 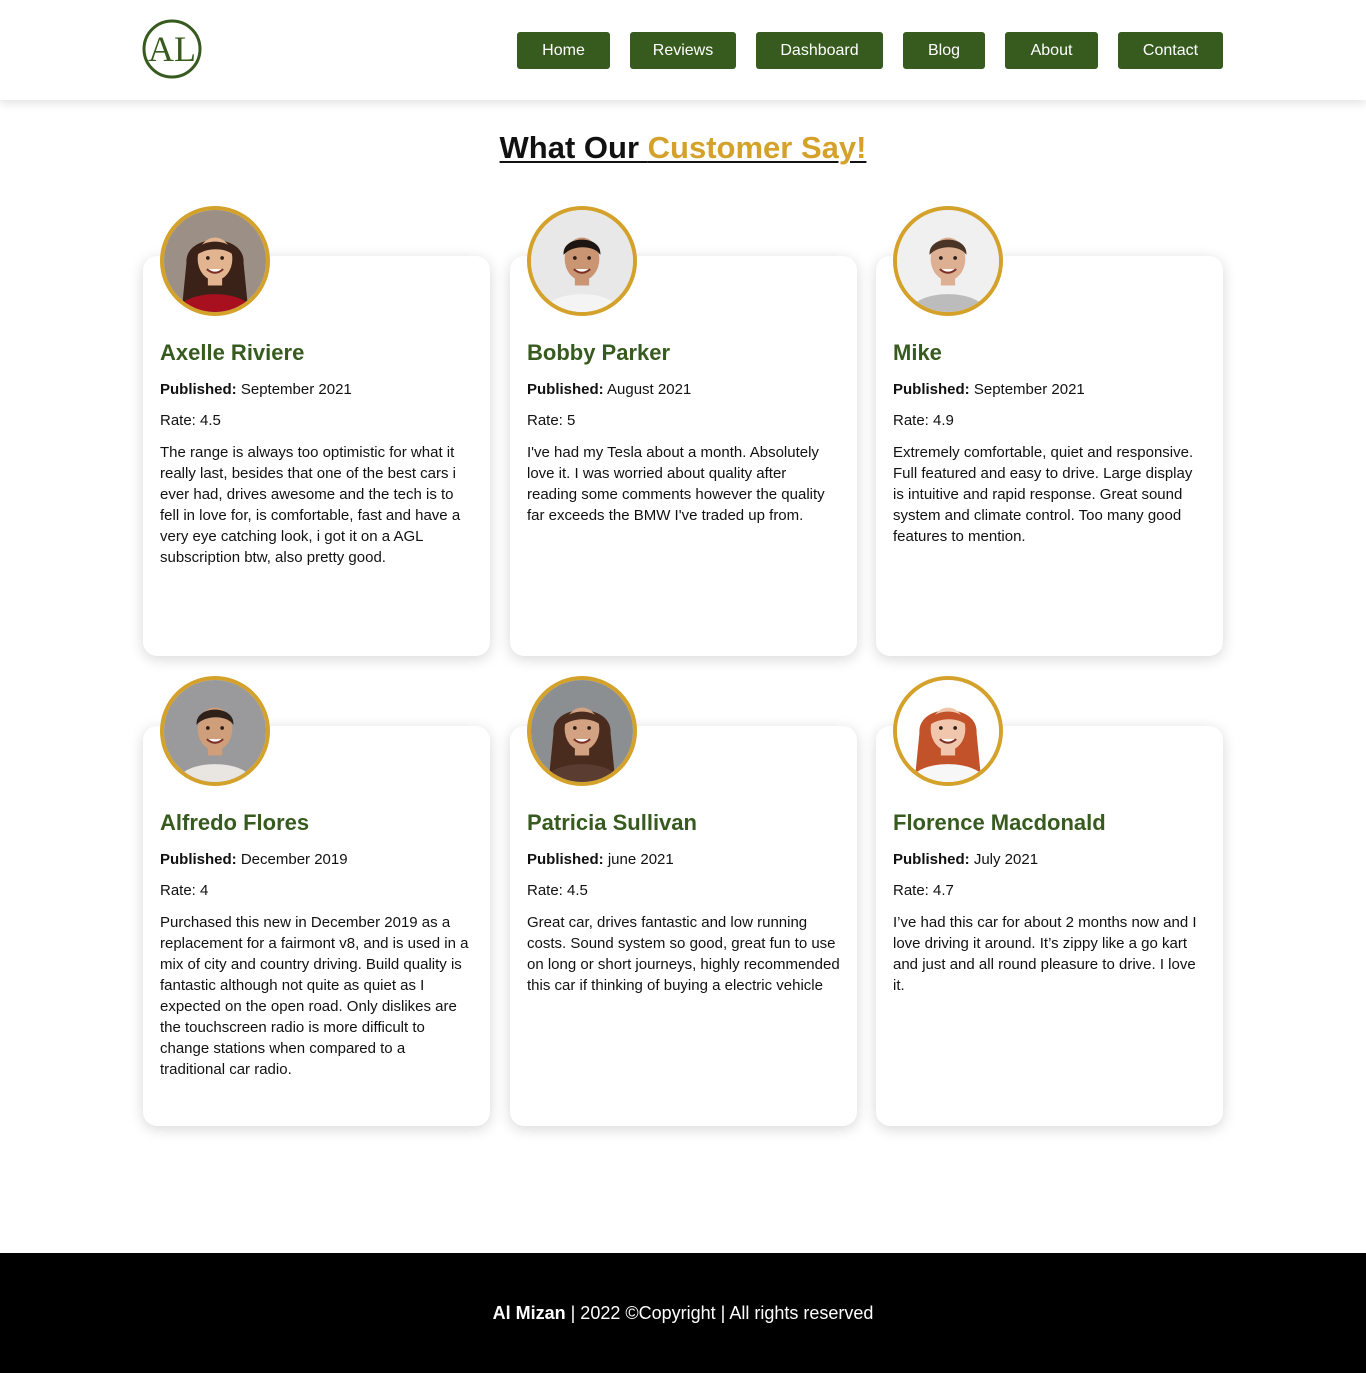 I want to click on footer-brand: Al Mizan, so click(x=529, y=1312).